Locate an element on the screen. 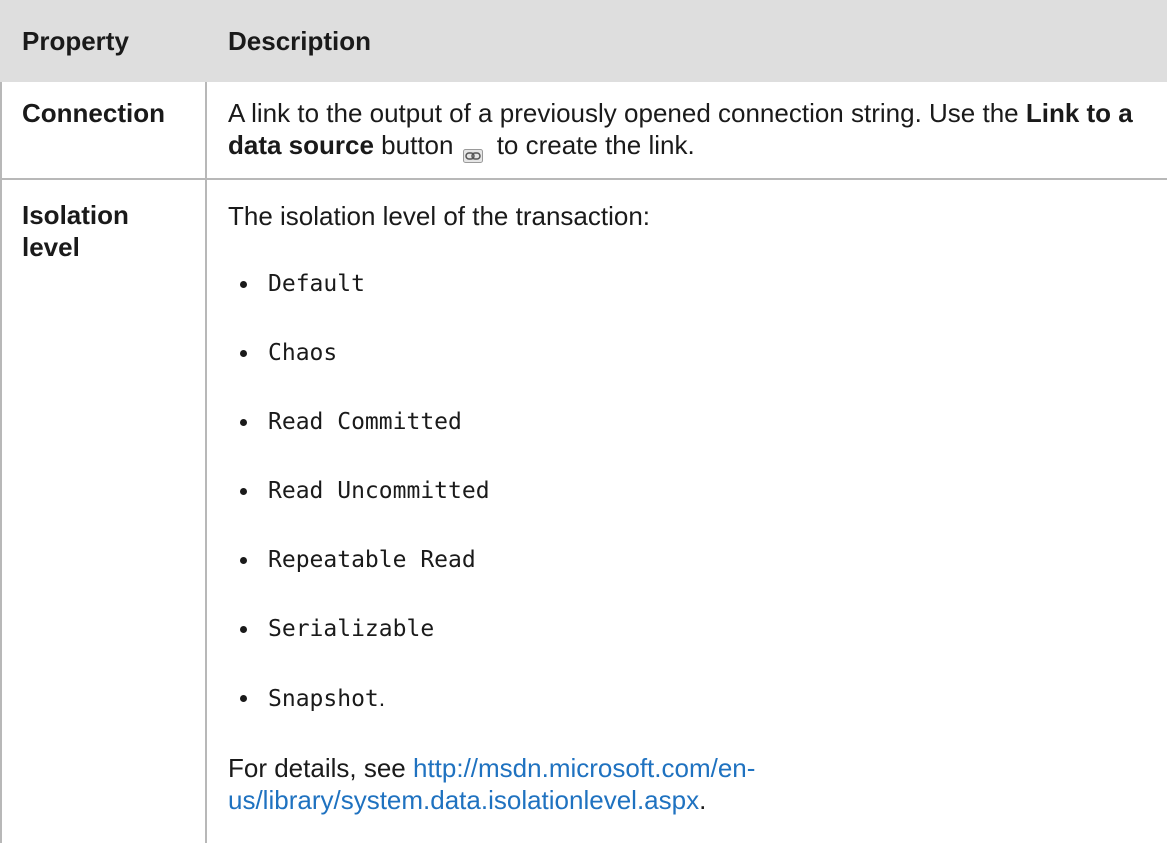 Image resolution: width=1167 pixels, height=843 pixels. list-item: Serializable is located at coordinates (365, 627).